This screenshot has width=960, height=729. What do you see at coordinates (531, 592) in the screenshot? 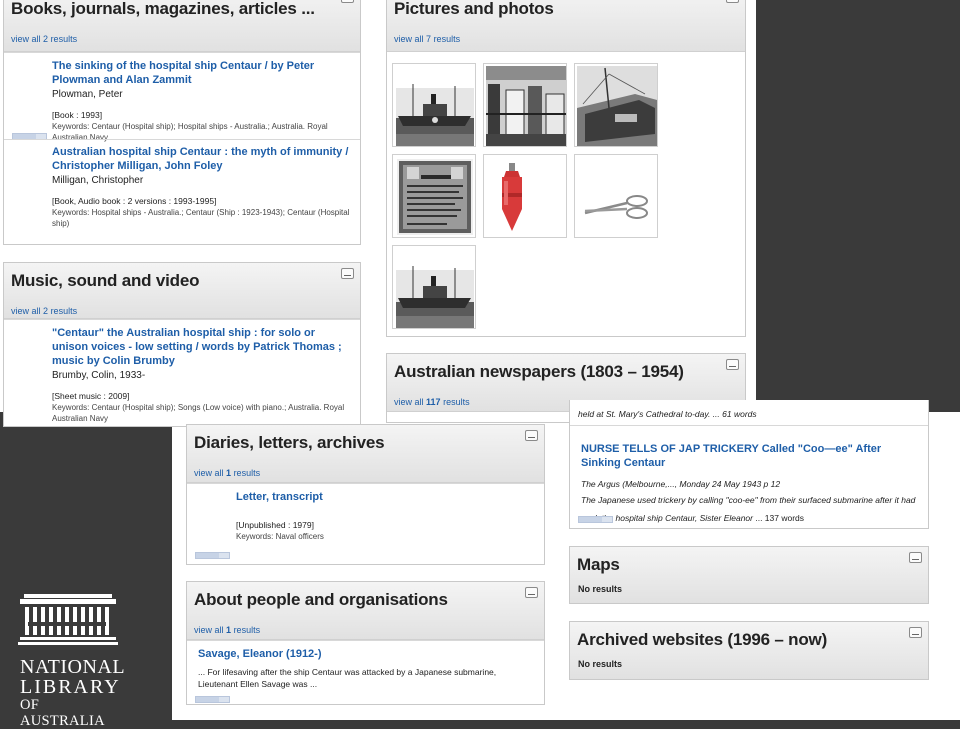
I see `people-collapse-button` at bounding box center [531, 592].